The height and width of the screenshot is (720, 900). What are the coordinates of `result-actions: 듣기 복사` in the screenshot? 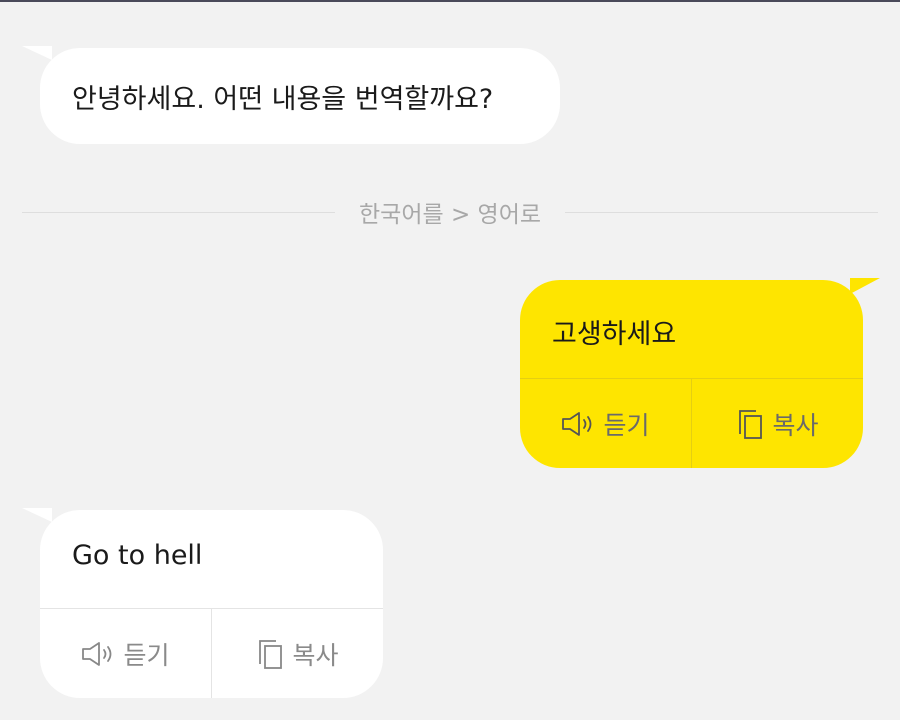 It's located at (211, 653).